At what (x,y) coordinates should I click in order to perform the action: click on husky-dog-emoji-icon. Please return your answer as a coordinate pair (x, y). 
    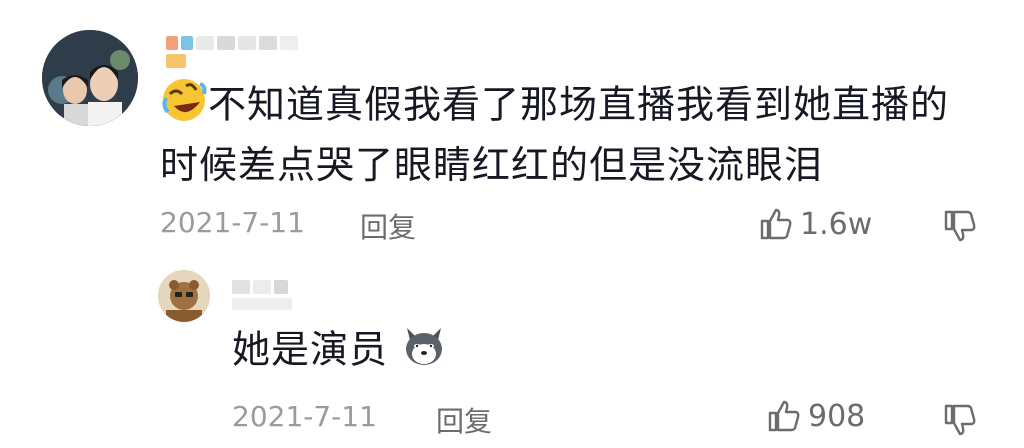
    Looking at the image, I should click on (424, 352).